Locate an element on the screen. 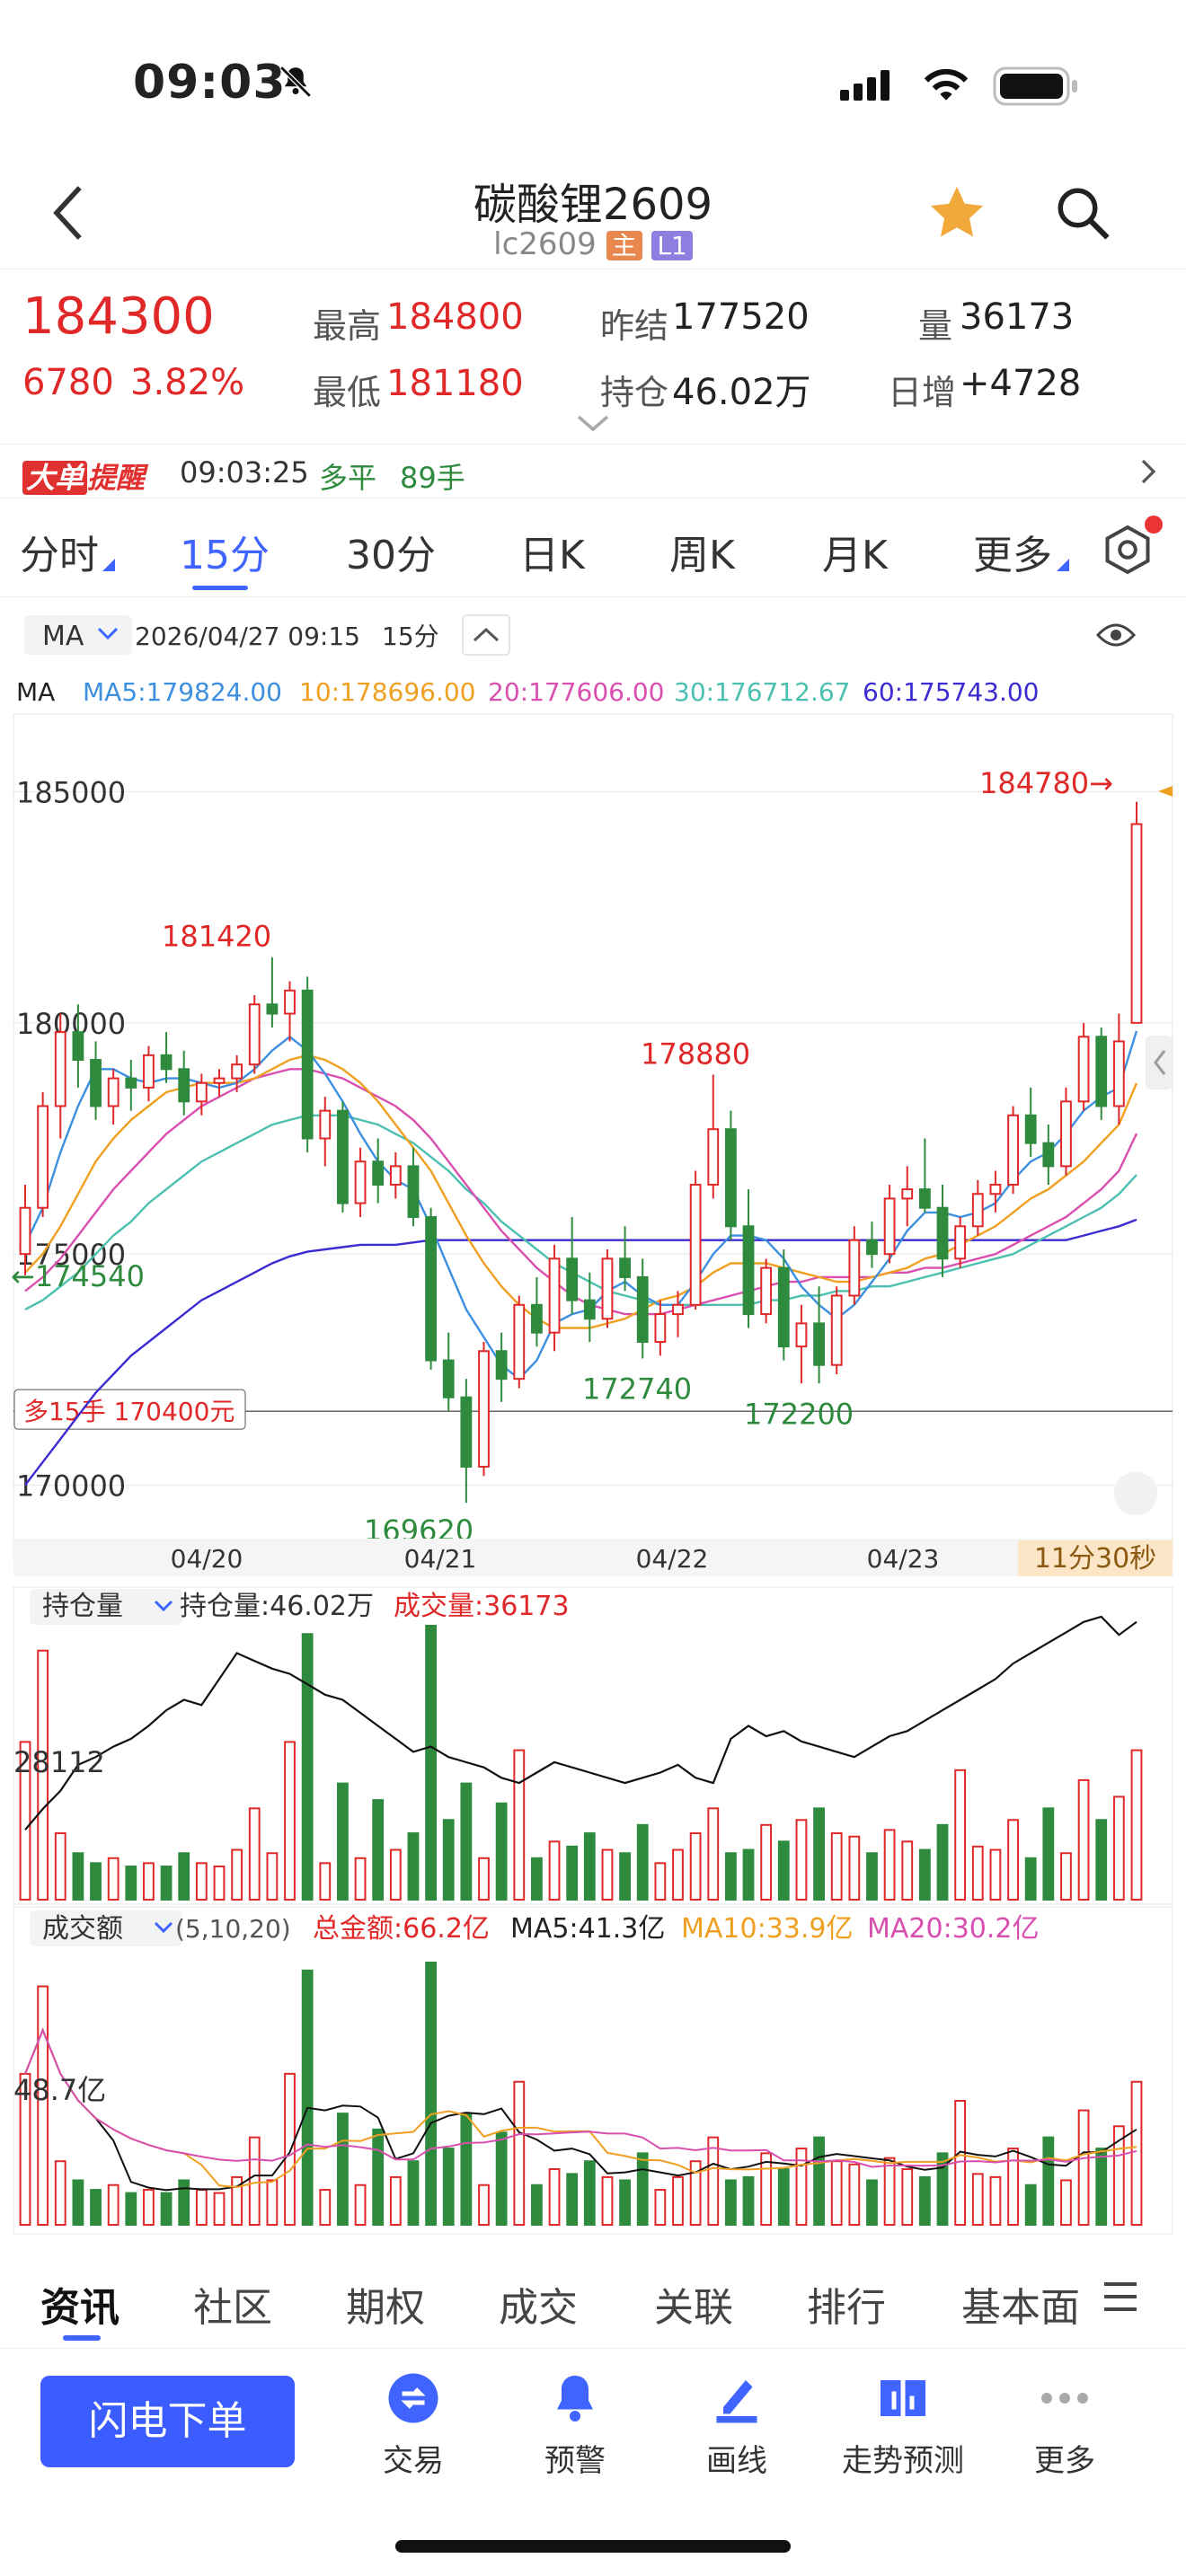 Image resolution: width=1186 pixels, height=2576 pixels. open-interest-value: 46.02万 is located at coordinates (741, 392).